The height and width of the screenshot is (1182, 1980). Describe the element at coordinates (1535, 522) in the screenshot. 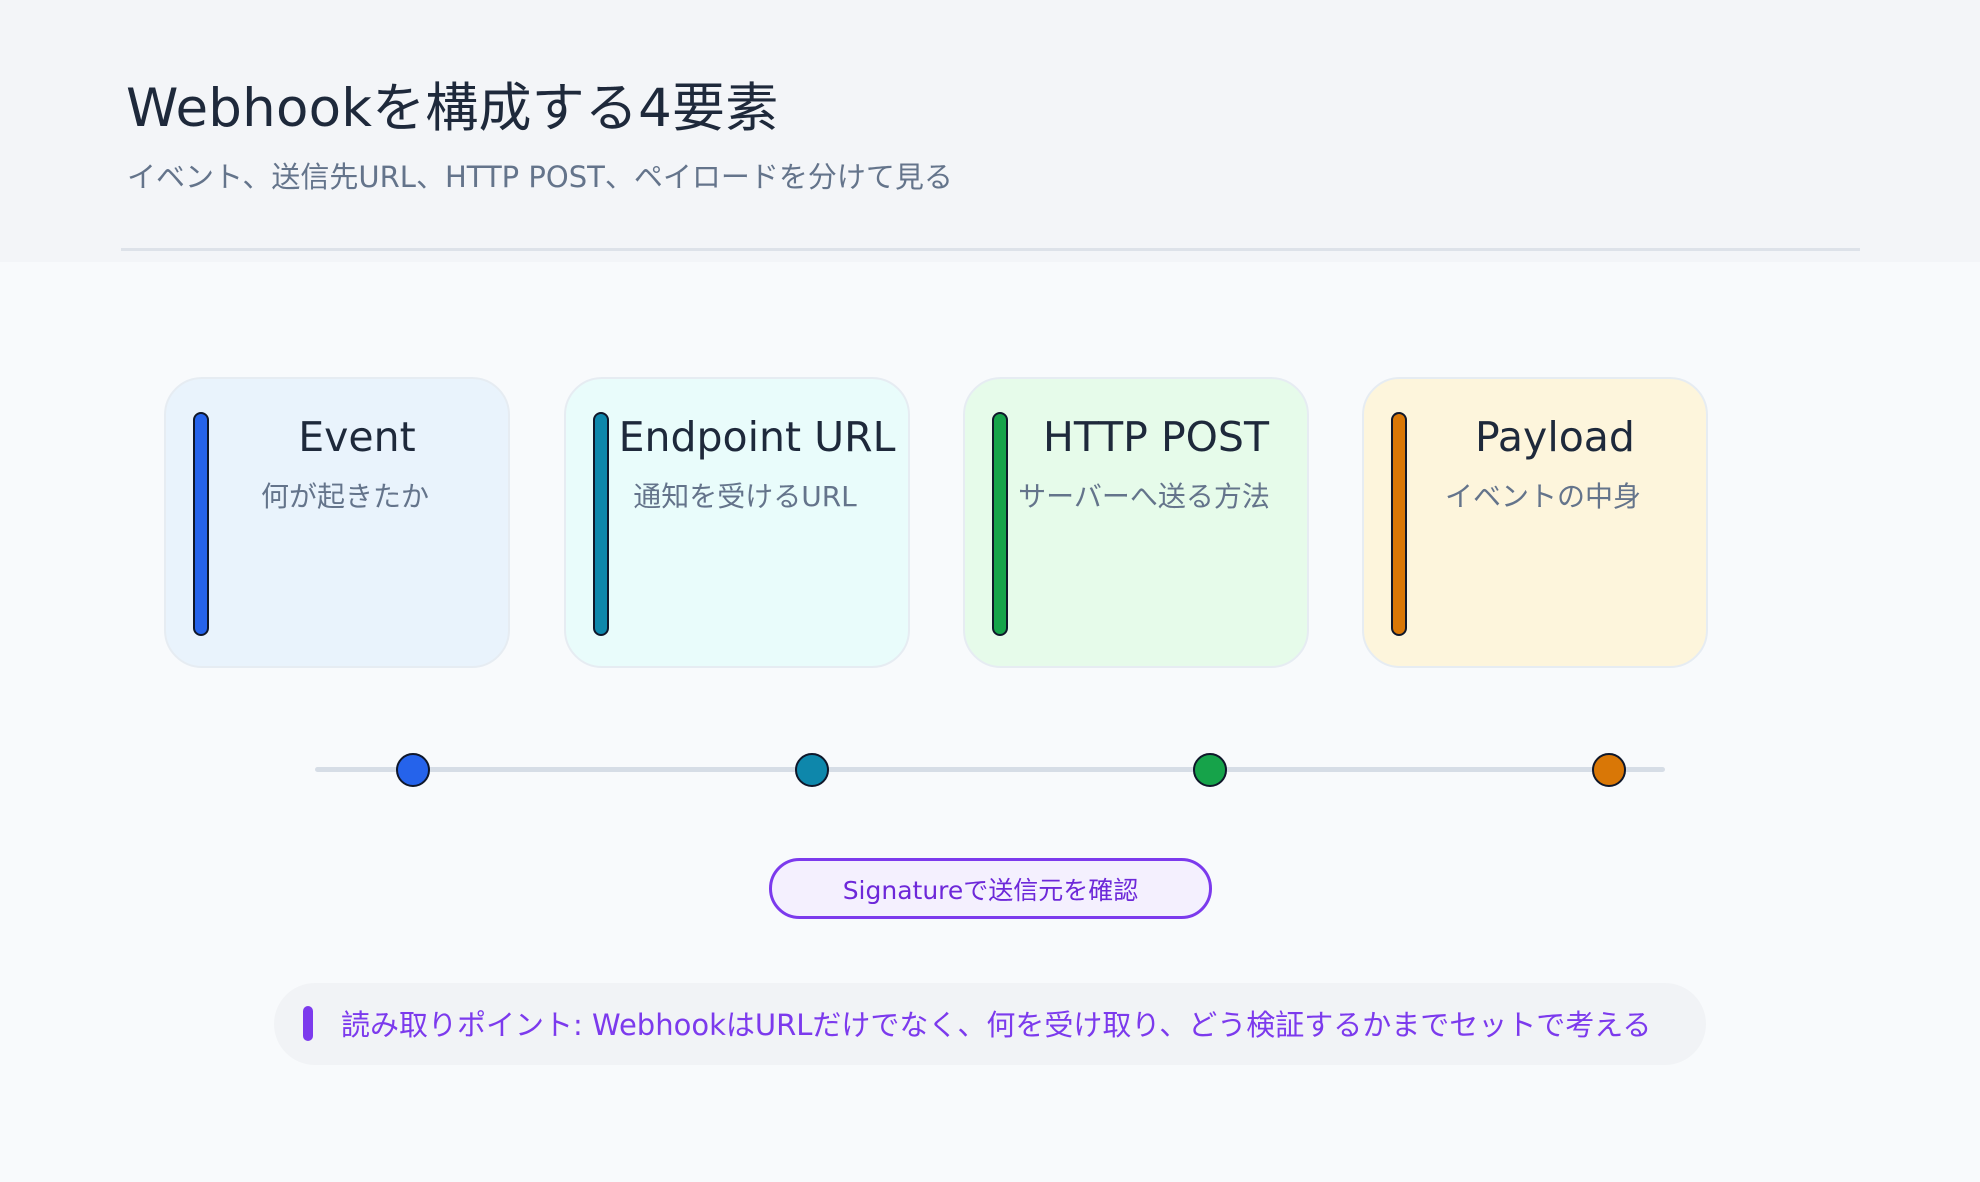

I see `component-card-payload: Payload イベントの中身` at that location.